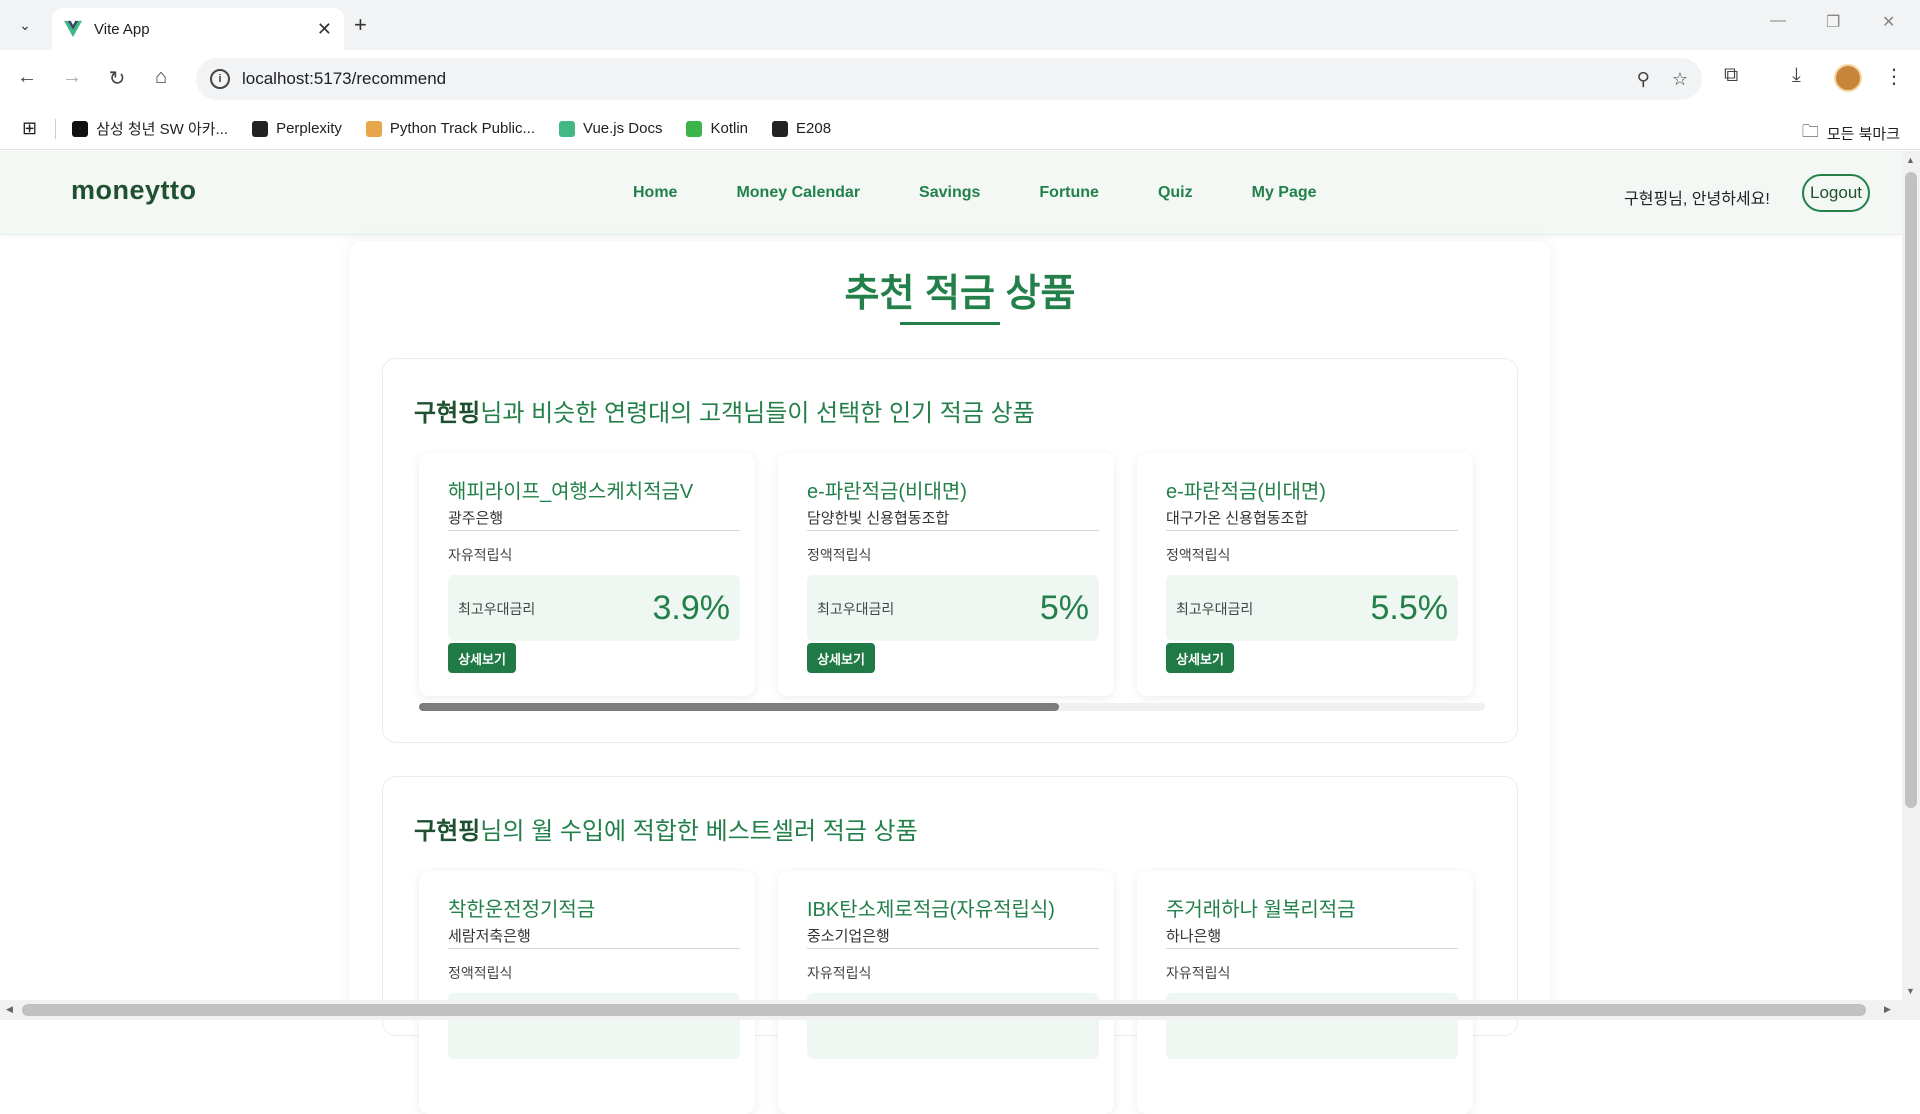 This screenshot has height=1114, width=1920. What do you see at coordinates (1887, 1009) in the screenshot?
I see `scroll-right-arrow-icon: ▶` at bounding box center [1887, 1009].